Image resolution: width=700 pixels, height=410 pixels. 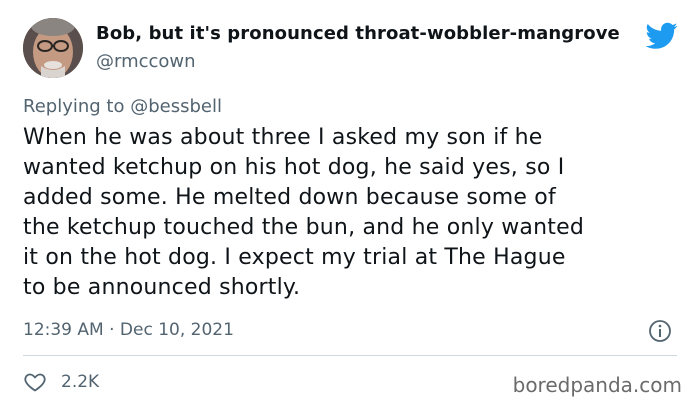 I want to click on tweet-text-line: to be announced shortly., so click(x=162, y=287).